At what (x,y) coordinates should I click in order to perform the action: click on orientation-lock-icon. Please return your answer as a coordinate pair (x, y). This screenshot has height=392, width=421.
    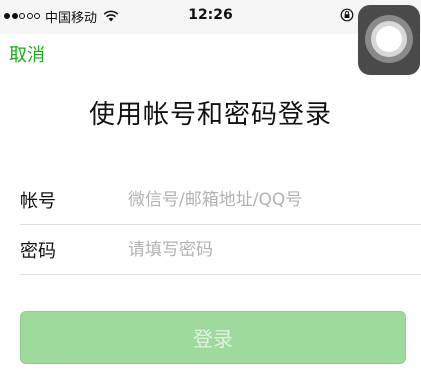
    Looking at the image, I should click on (347, 15).